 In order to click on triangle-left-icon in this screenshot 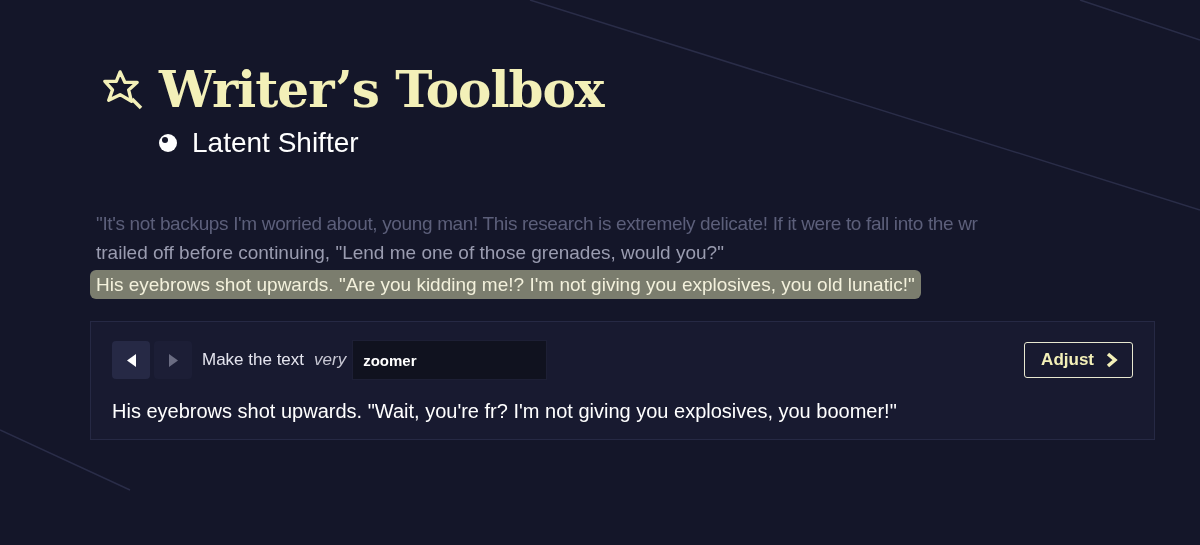, I will do `click(131, 360)`.